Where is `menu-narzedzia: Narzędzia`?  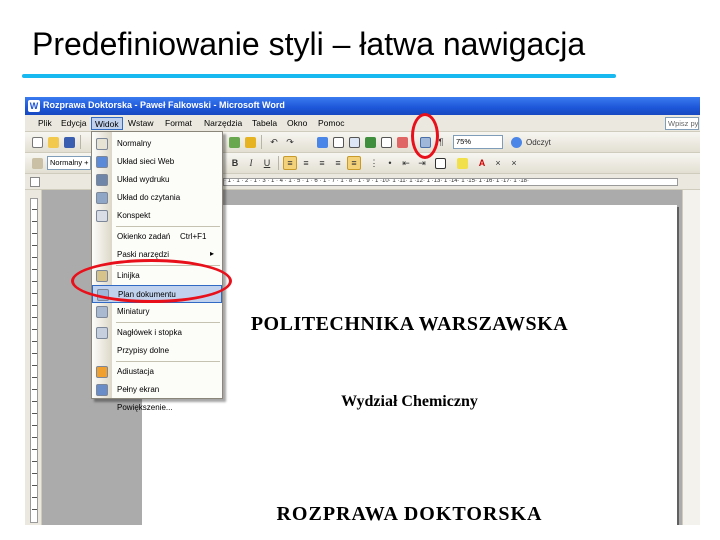
menu-narzedzia: Narzędzia is located at coordinates (223, 123).